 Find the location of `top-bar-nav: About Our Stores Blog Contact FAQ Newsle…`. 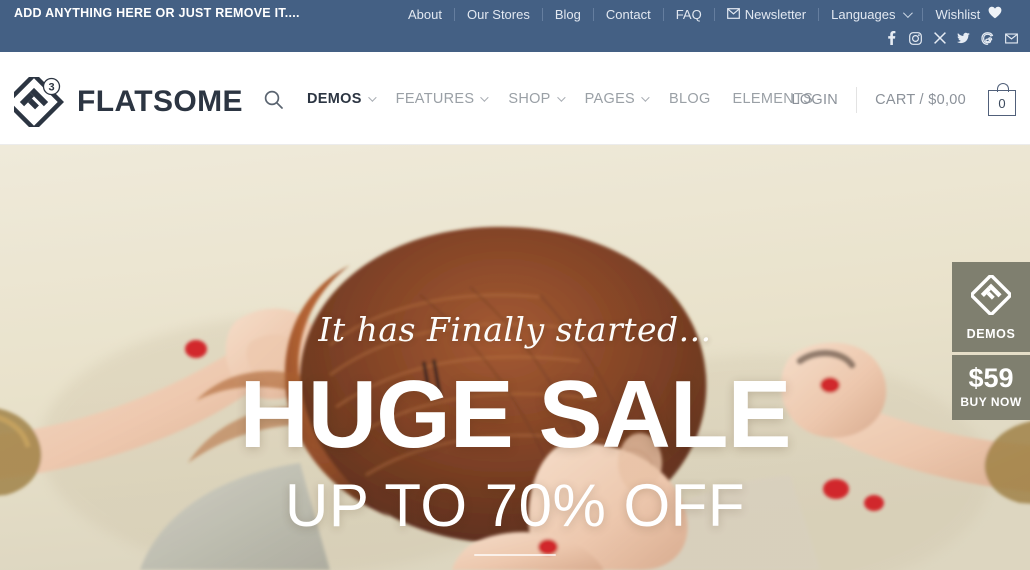

top-bar-nav: About Our Stores Blog Contact FAQ Newsle… is located at coordinates (705, 14).